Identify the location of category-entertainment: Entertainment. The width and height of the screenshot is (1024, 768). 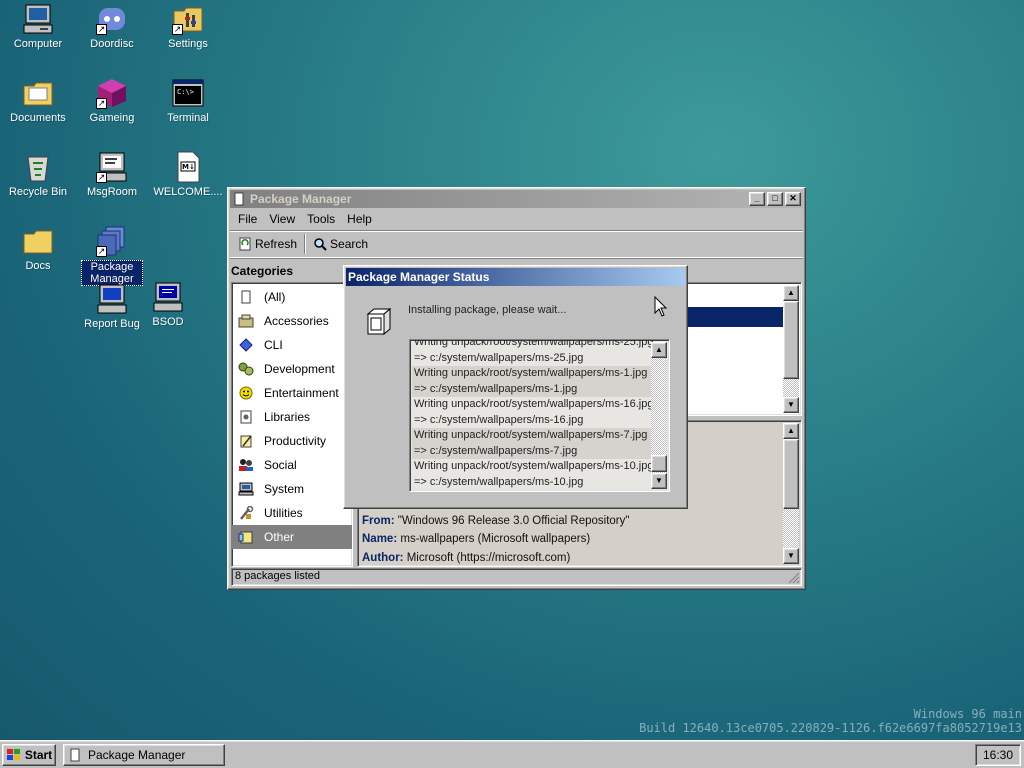
(292, 393).